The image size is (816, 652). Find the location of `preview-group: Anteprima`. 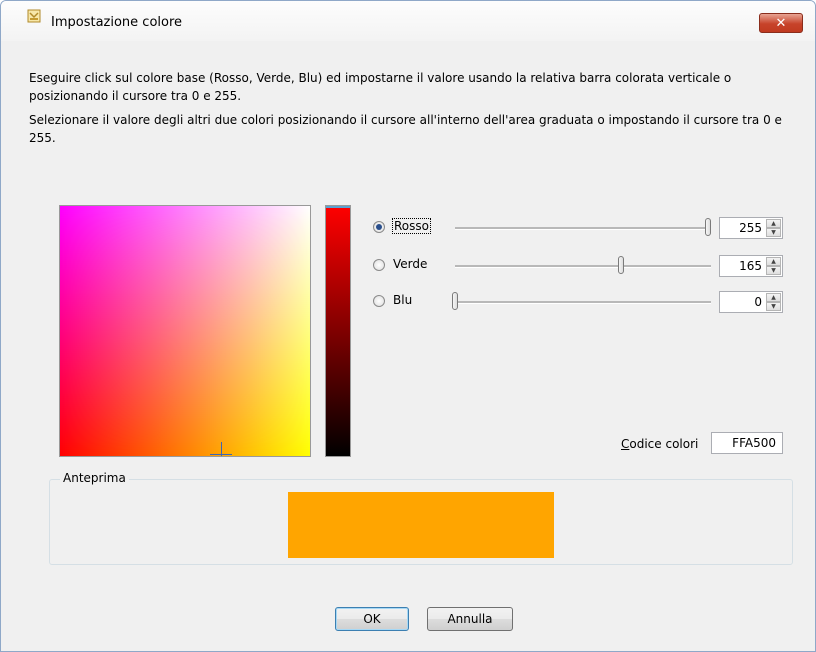

preview-group: Anteprima is located at coordinates (421, 518).